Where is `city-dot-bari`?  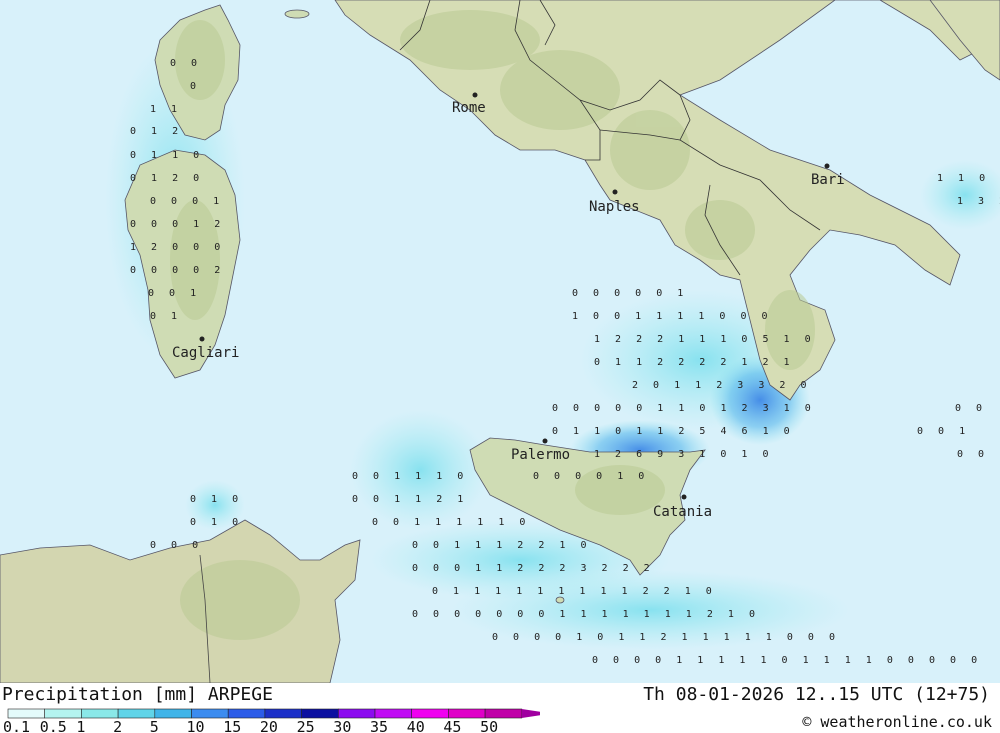 city-dot-bari is located at coordinates (827, 166).